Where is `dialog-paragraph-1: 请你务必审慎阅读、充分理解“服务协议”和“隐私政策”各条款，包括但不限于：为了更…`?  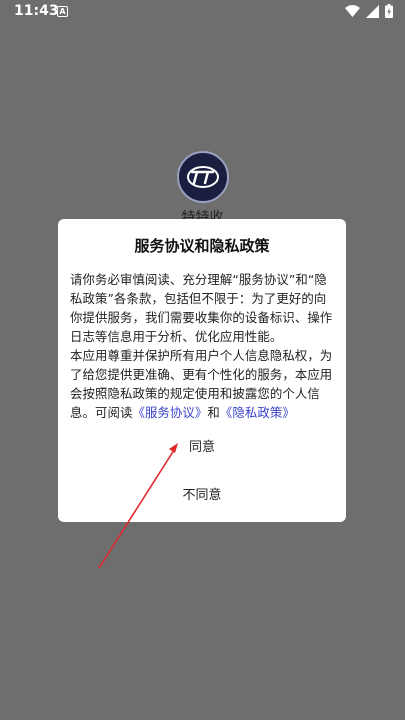
dialog-paragraph-1: 请你务必审慎阅读、充分理解“服务协议”和“隐私政策”各条款，包括但不限于：为了更… is located at coordinates (201, 308).